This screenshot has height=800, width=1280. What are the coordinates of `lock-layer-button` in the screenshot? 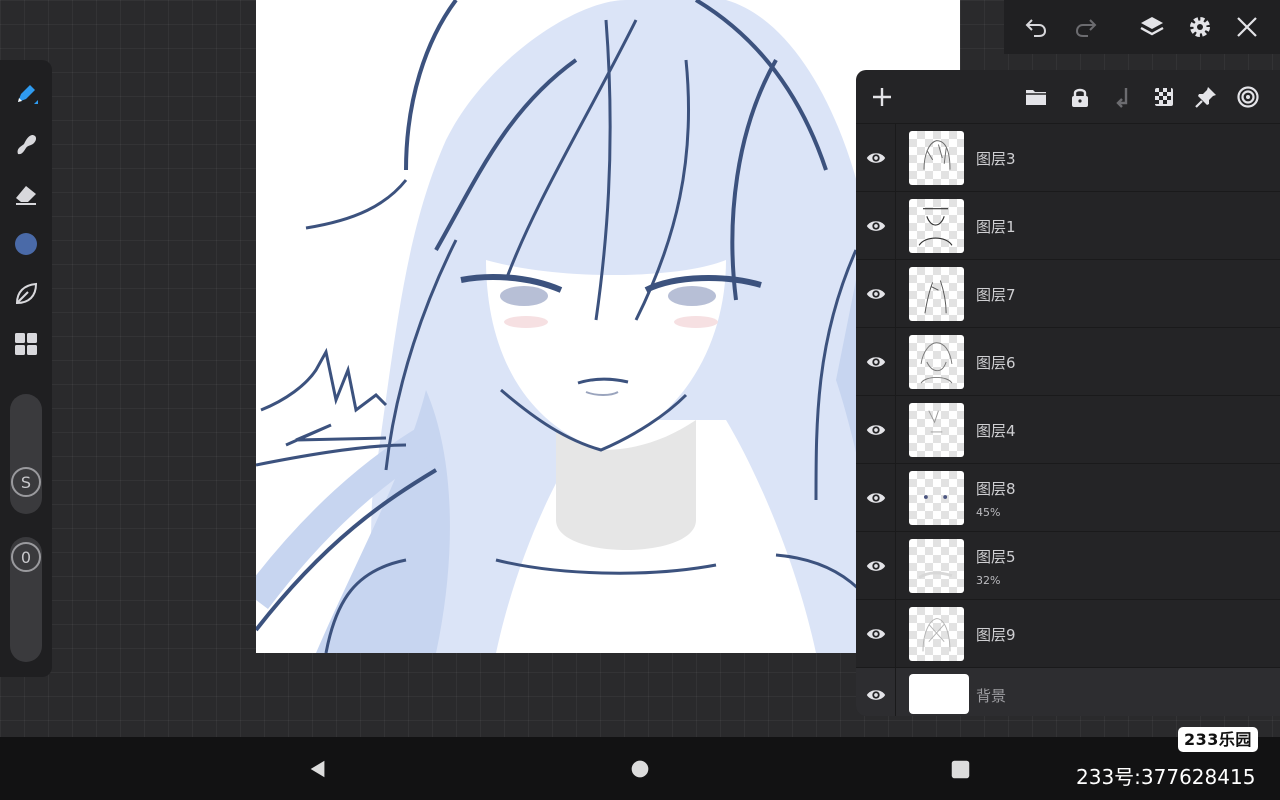 It's located at (1080, 97).